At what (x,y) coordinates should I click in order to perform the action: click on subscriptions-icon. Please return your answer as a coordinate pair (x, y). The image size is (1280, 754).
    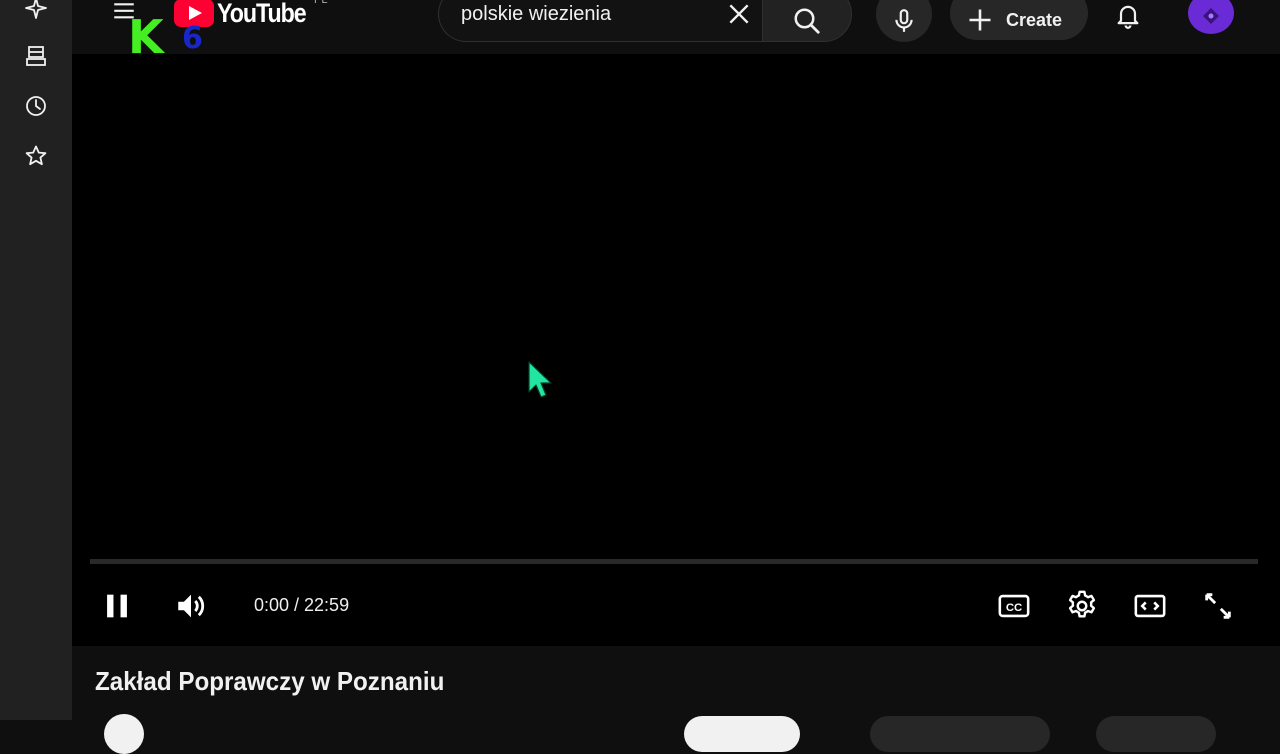
    Looking at the image, I should click on (36, 56).